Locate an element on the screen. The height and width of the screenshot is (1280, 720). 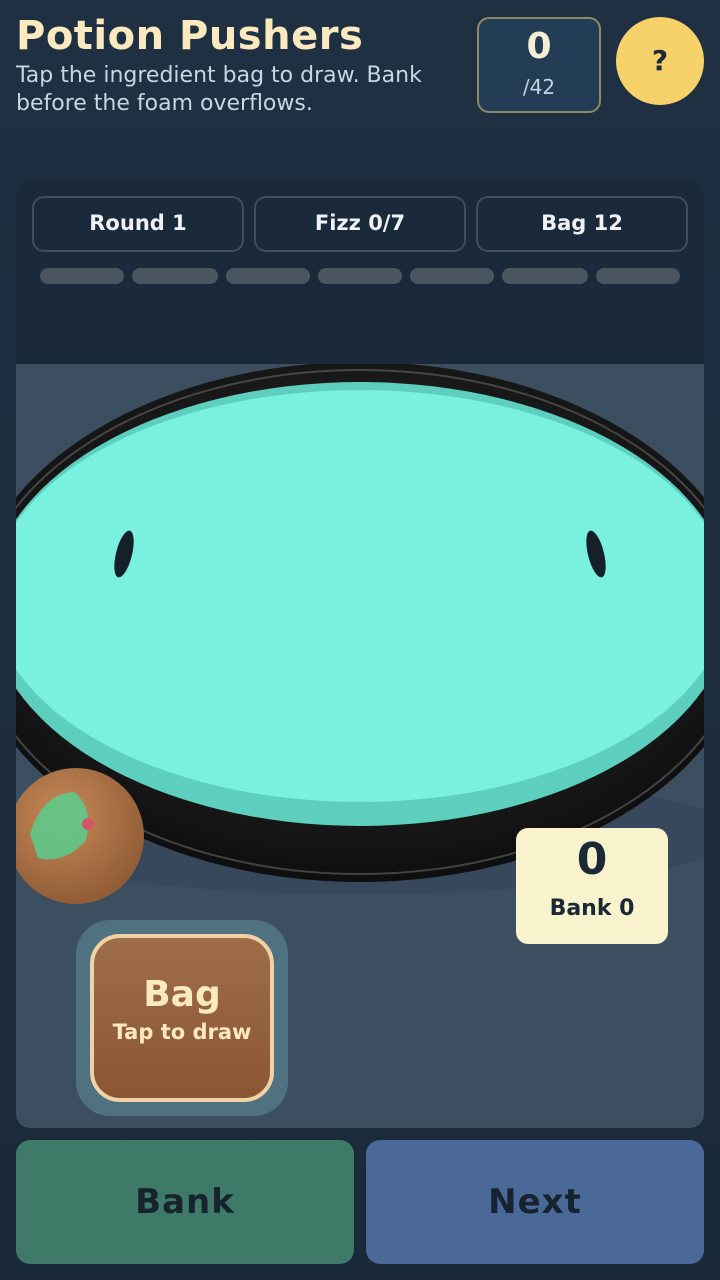
score-value: 0 is located at coordinates (539, 46).